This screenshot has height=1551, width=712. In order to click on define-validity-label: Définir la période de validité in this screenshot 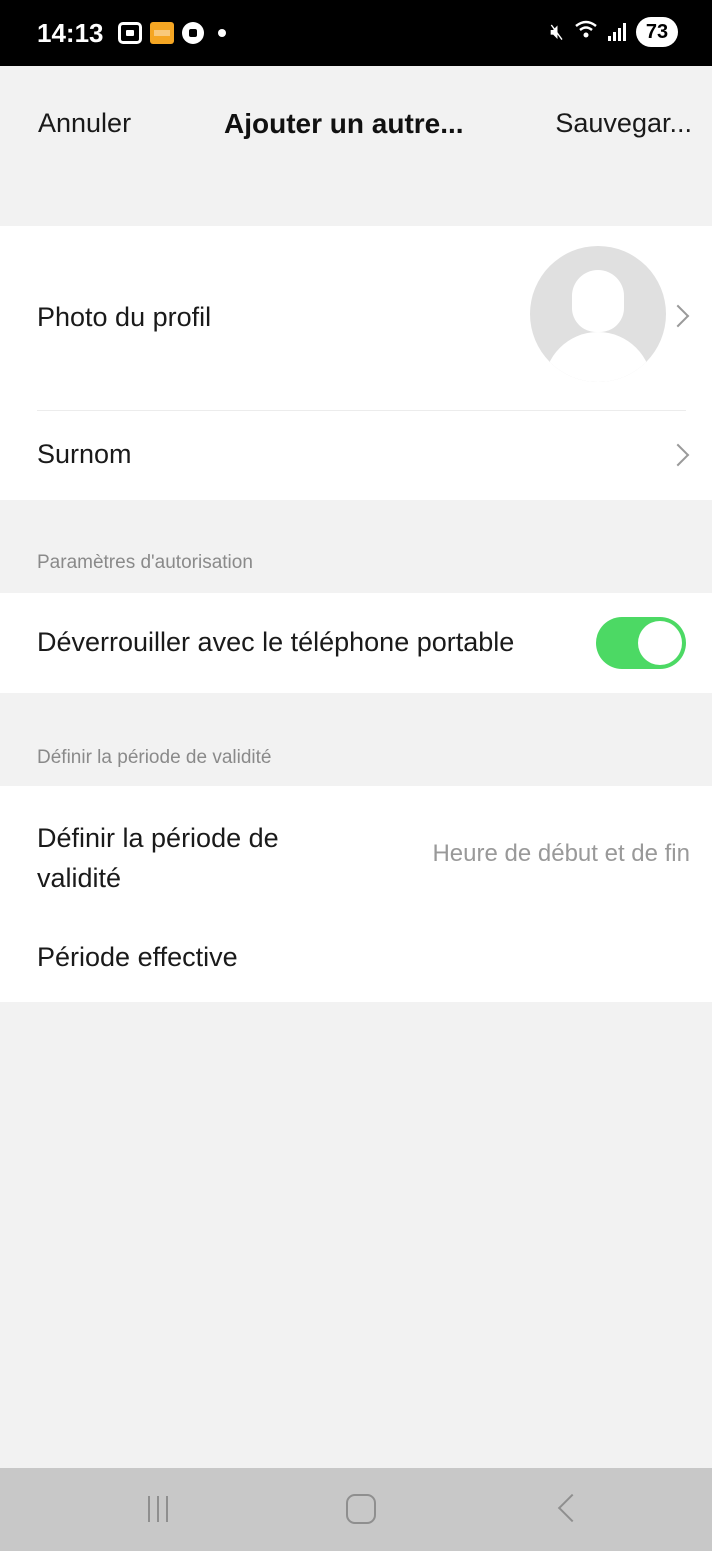, I will do `click(158, 858)`.